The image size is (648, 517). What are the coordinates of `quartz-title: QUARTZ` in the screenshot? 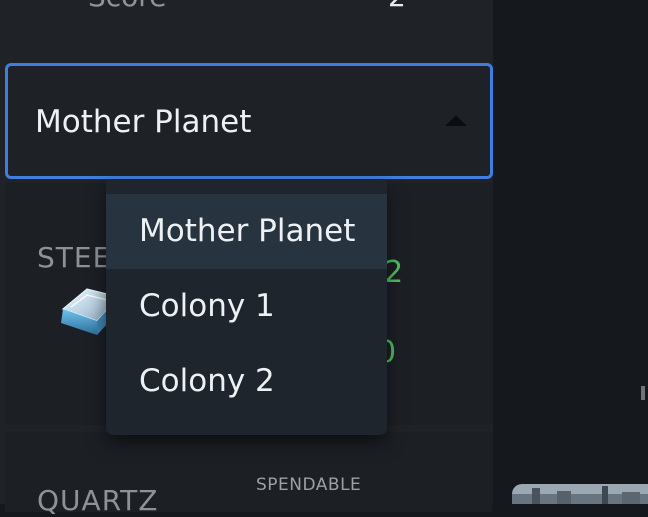 It's located at (98, 500).